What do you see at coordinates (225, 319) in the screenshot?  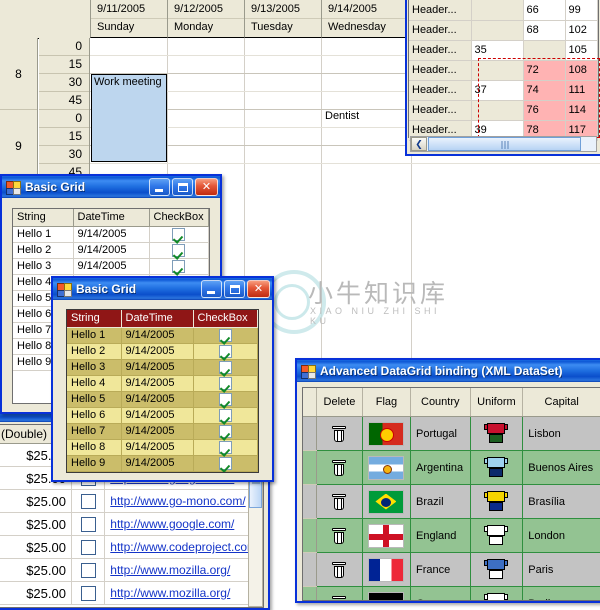 I see `basic-grid-2-col-checkbox: CheckBox` at bounding box center [225, 319].